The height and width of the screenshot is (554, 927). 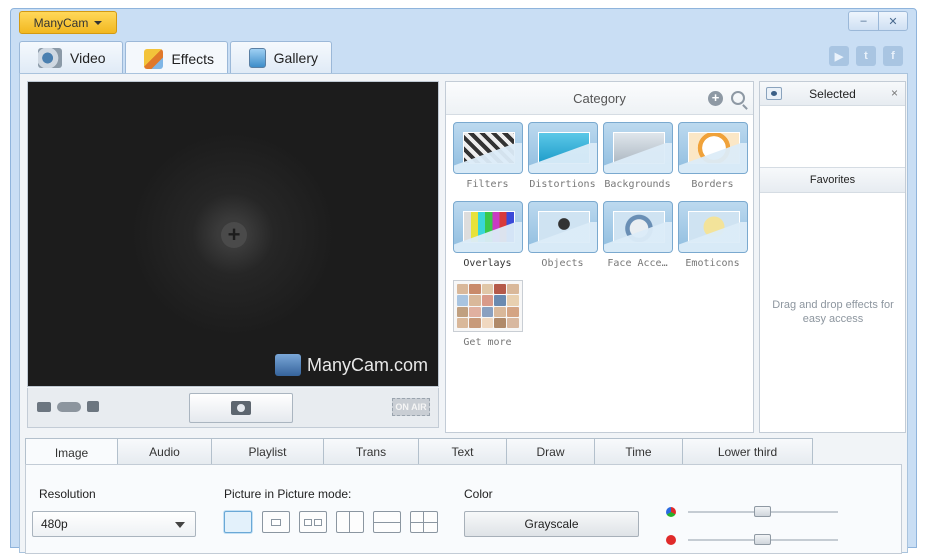 I want to click on resolution-select: 480p, so click(x=114, y=524).